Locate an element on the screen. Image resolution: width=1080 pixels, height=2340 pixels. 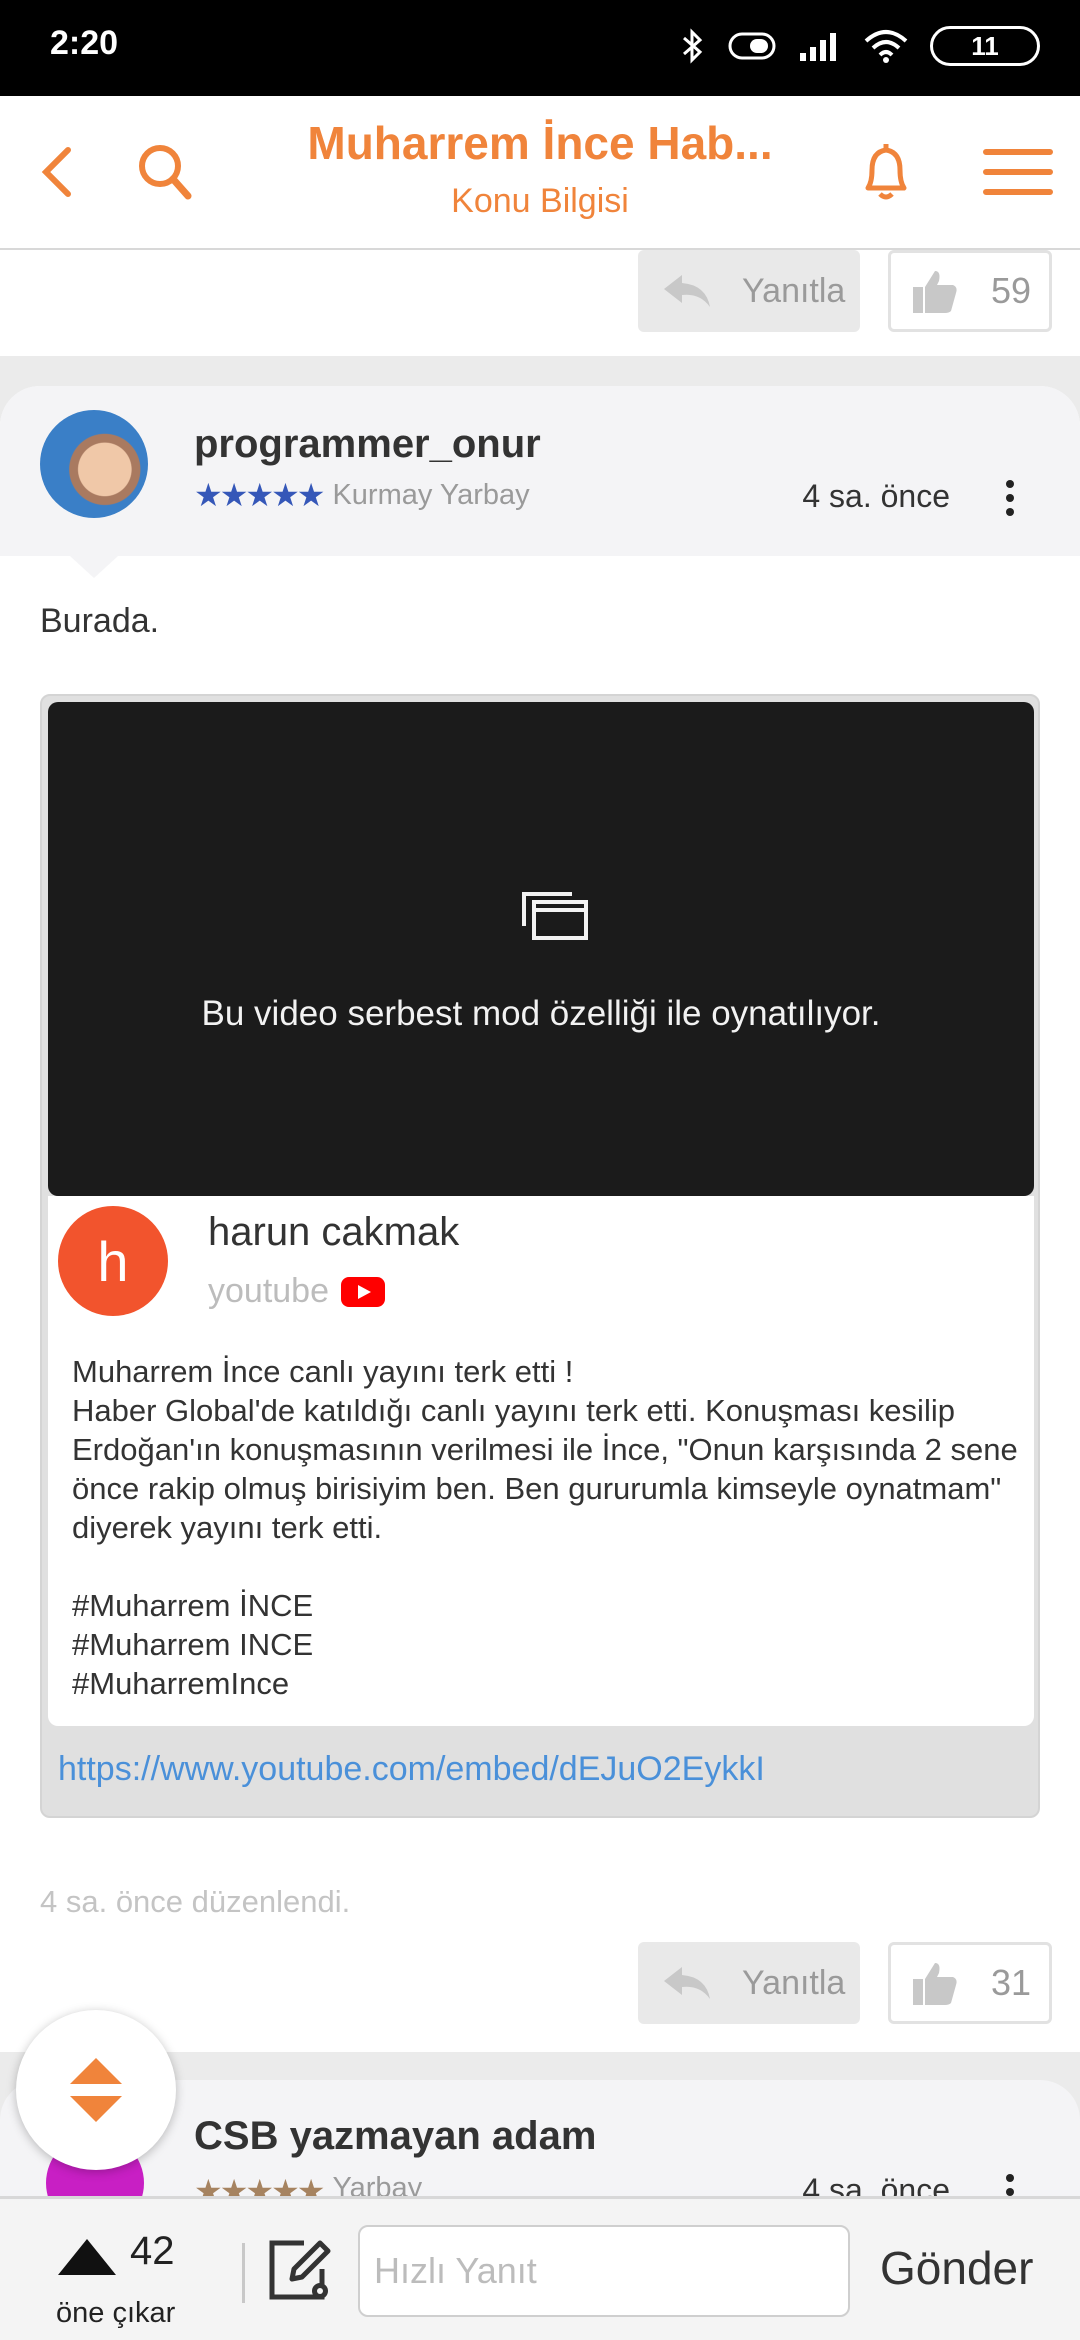
scroll-toggle-button is located at coordinates (96, 2090).